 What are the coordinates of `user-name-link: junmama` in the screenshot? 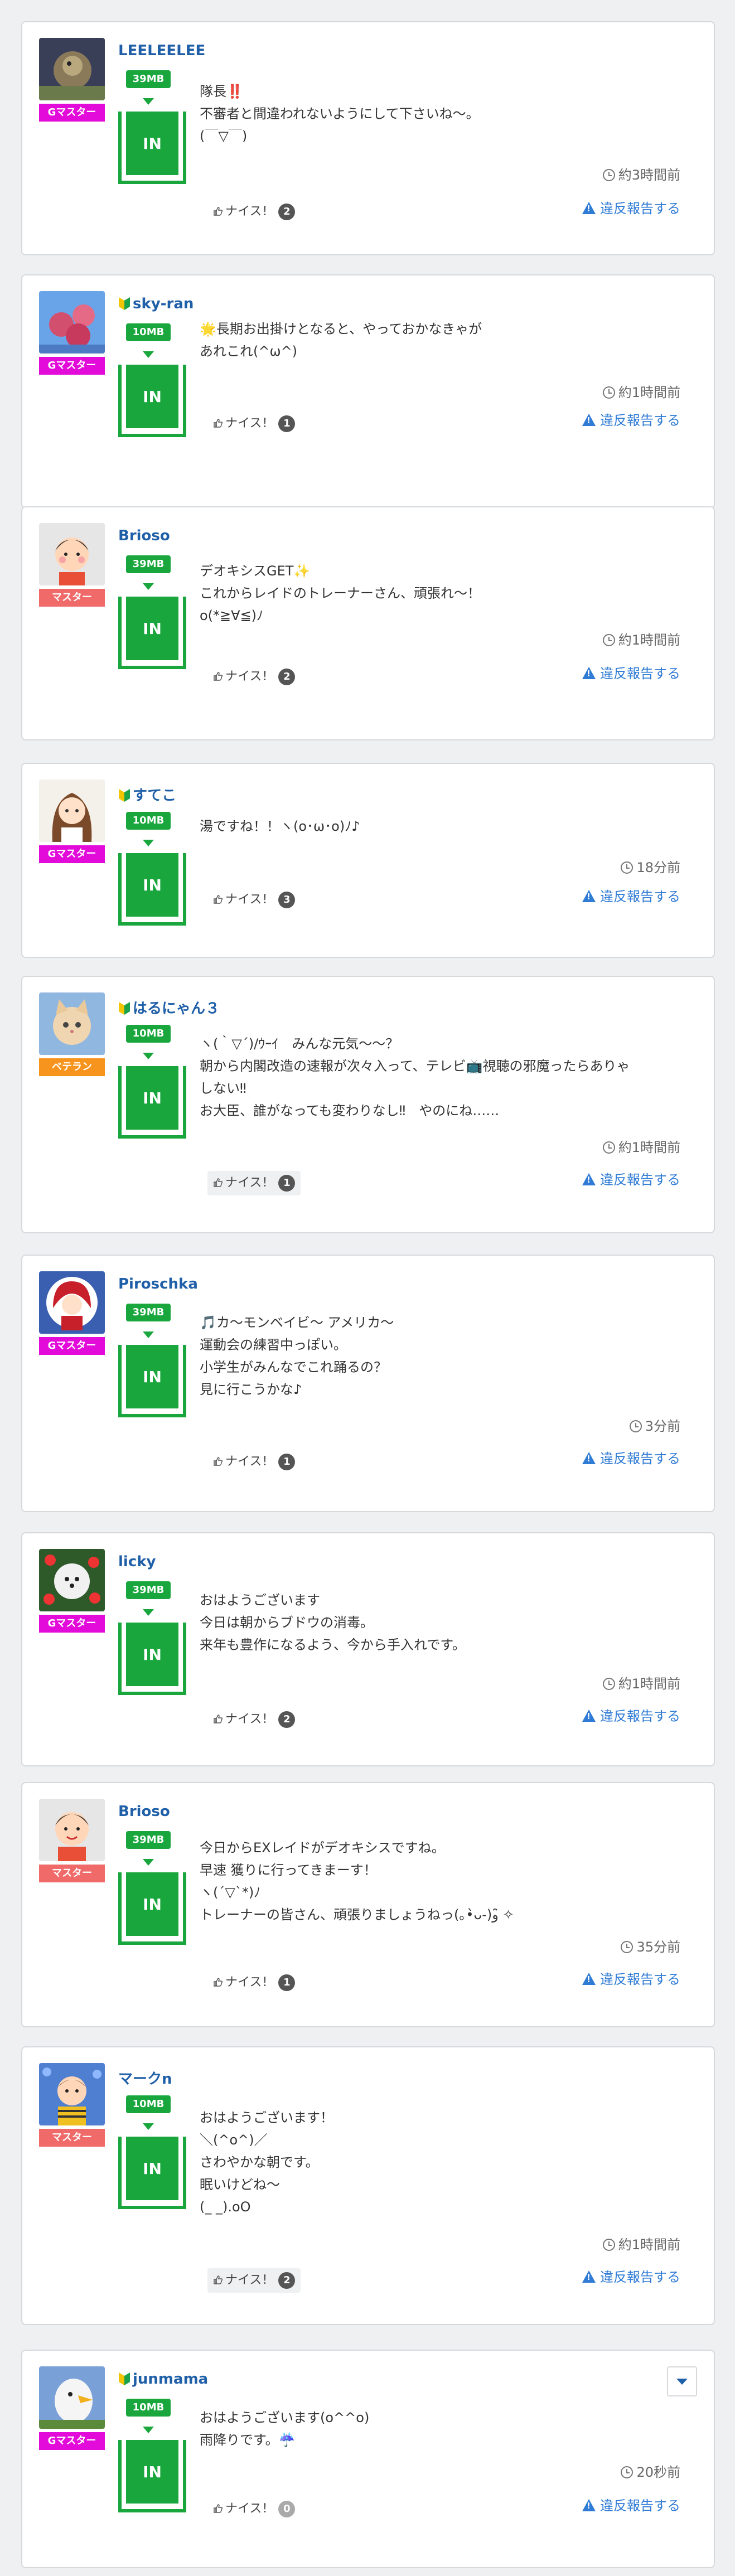 It's located at (163, 2379).